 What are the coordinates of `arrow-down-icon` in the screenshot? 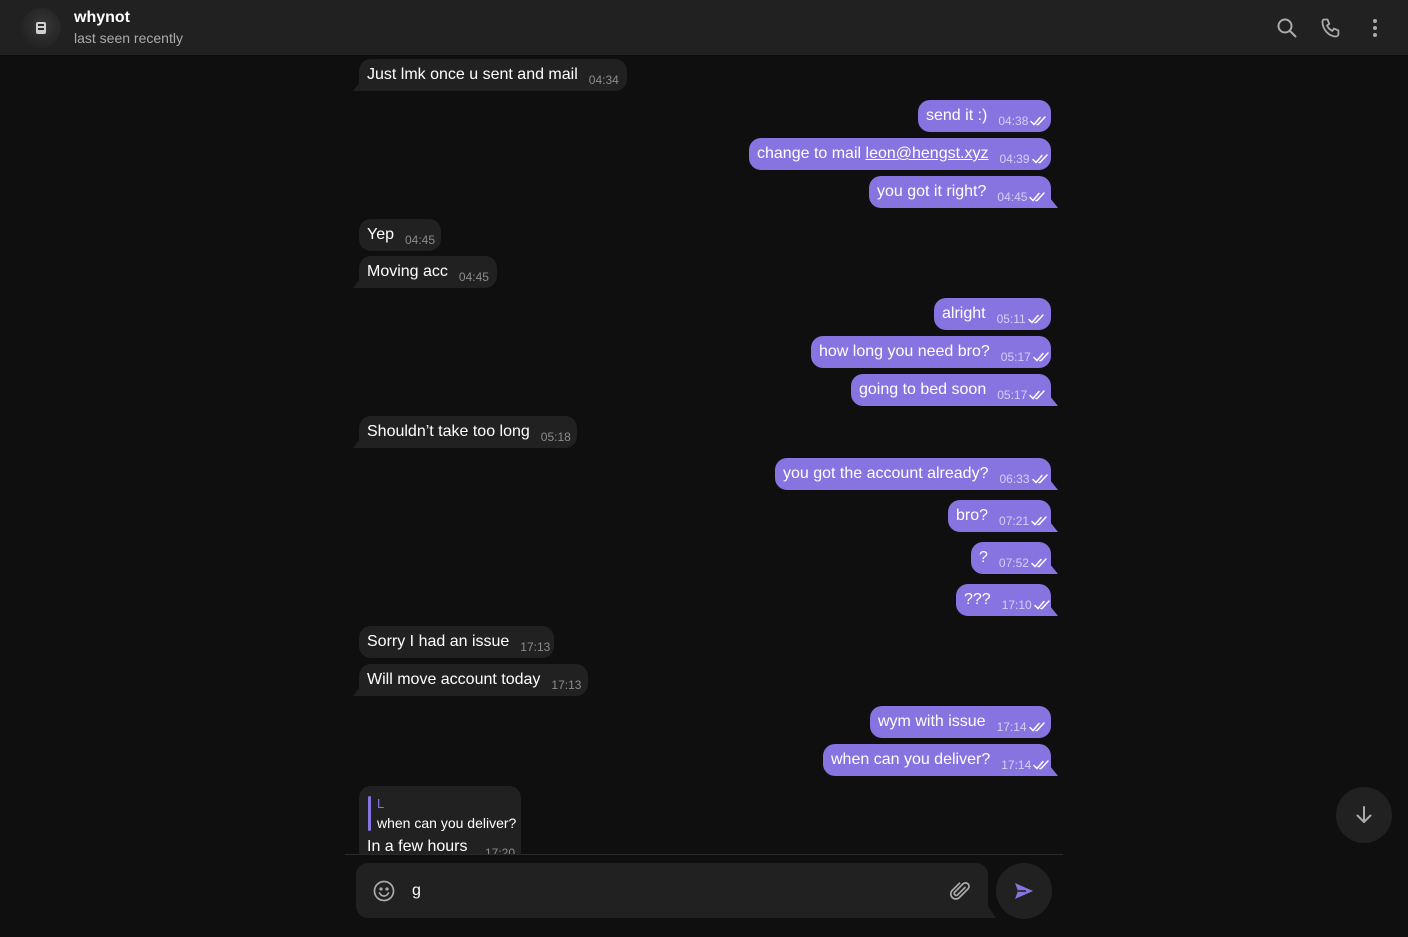 It's located at (1364, 814).